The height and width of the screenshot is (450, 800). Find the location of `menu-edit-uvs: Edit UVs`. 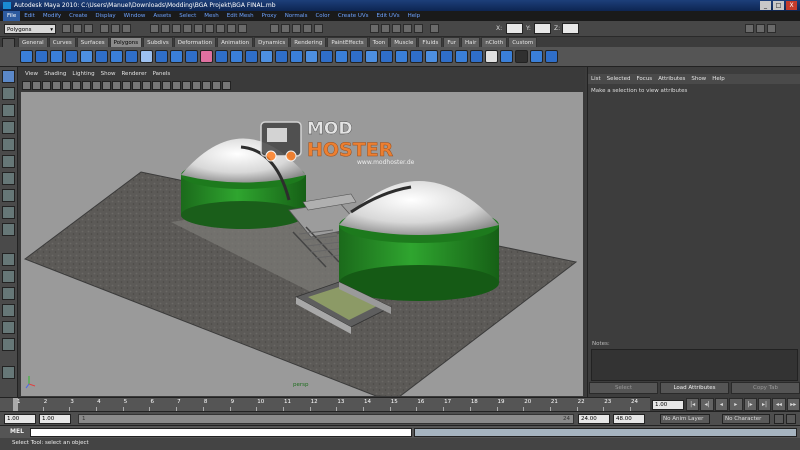

menu-edit-uvs: Edit UVs is located at coordinates (388, 16).